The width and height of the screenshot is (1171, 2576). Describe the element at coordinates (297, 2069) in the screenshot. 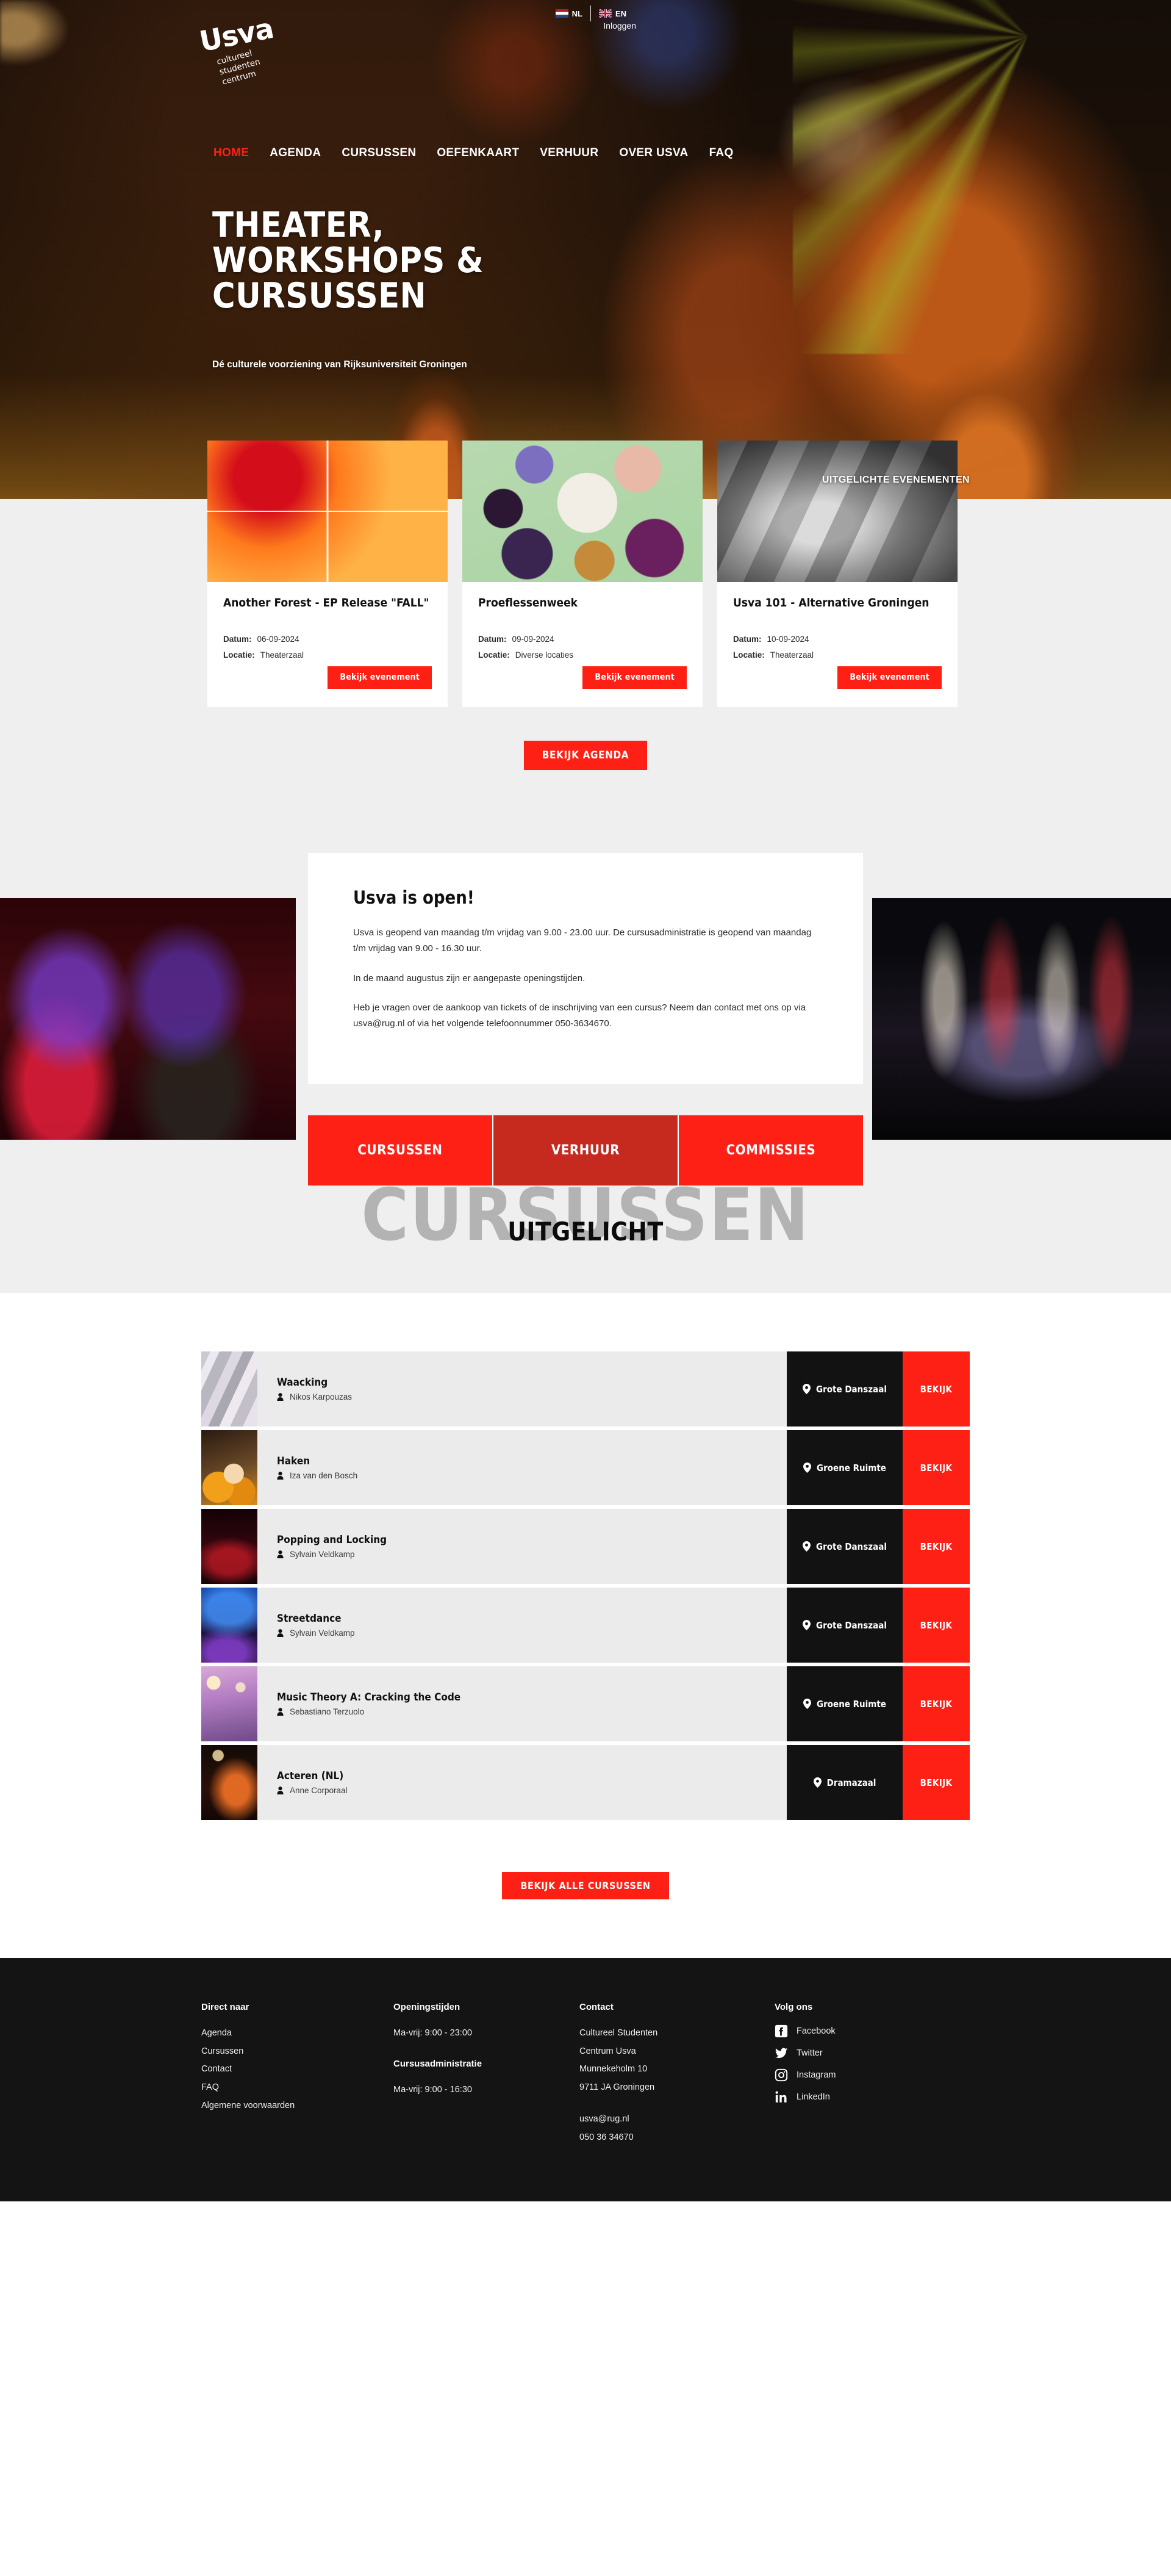

I see `footer-link-contact: Contact` at that location.